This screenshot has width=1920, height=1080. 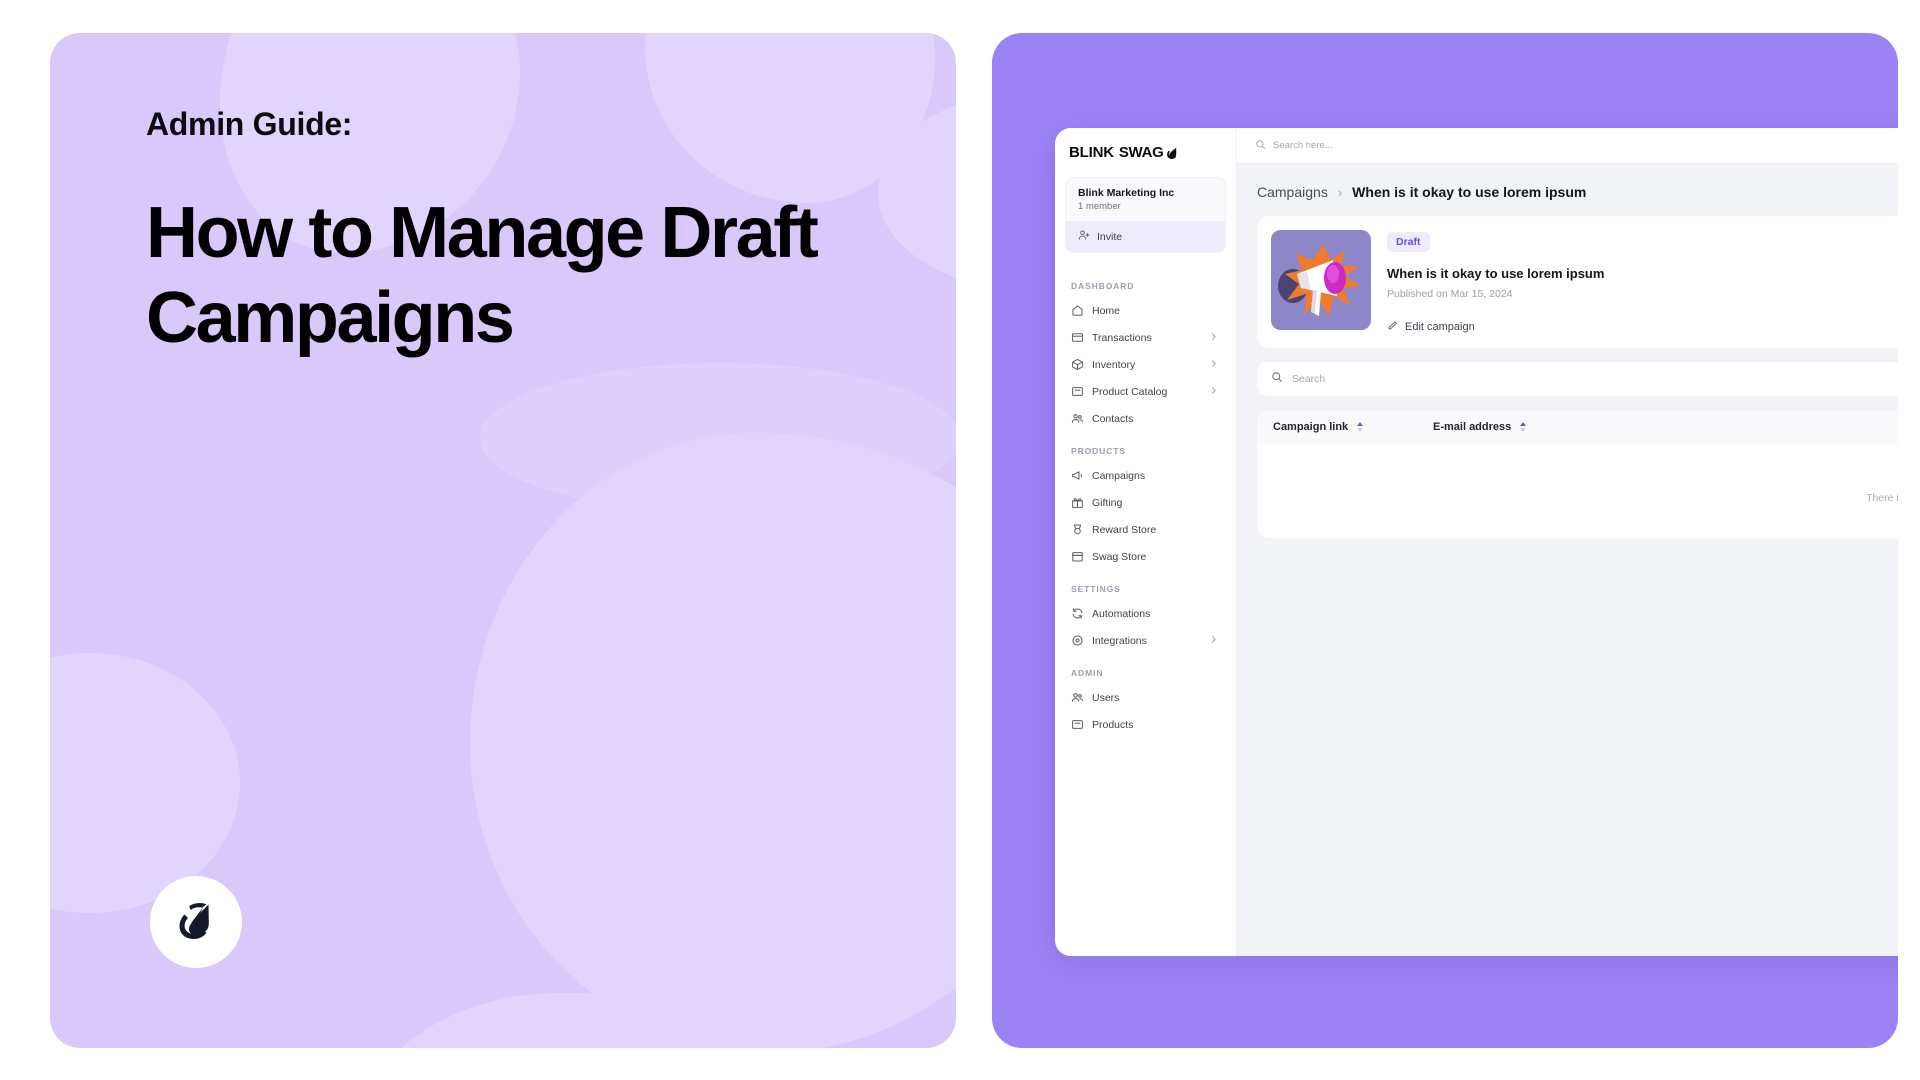 What do you see at coordinates (1893, 498) in the screenshot?
I see `empty-state-subtitle: There is currently no data to disp` at bounding box center [1893, 498].